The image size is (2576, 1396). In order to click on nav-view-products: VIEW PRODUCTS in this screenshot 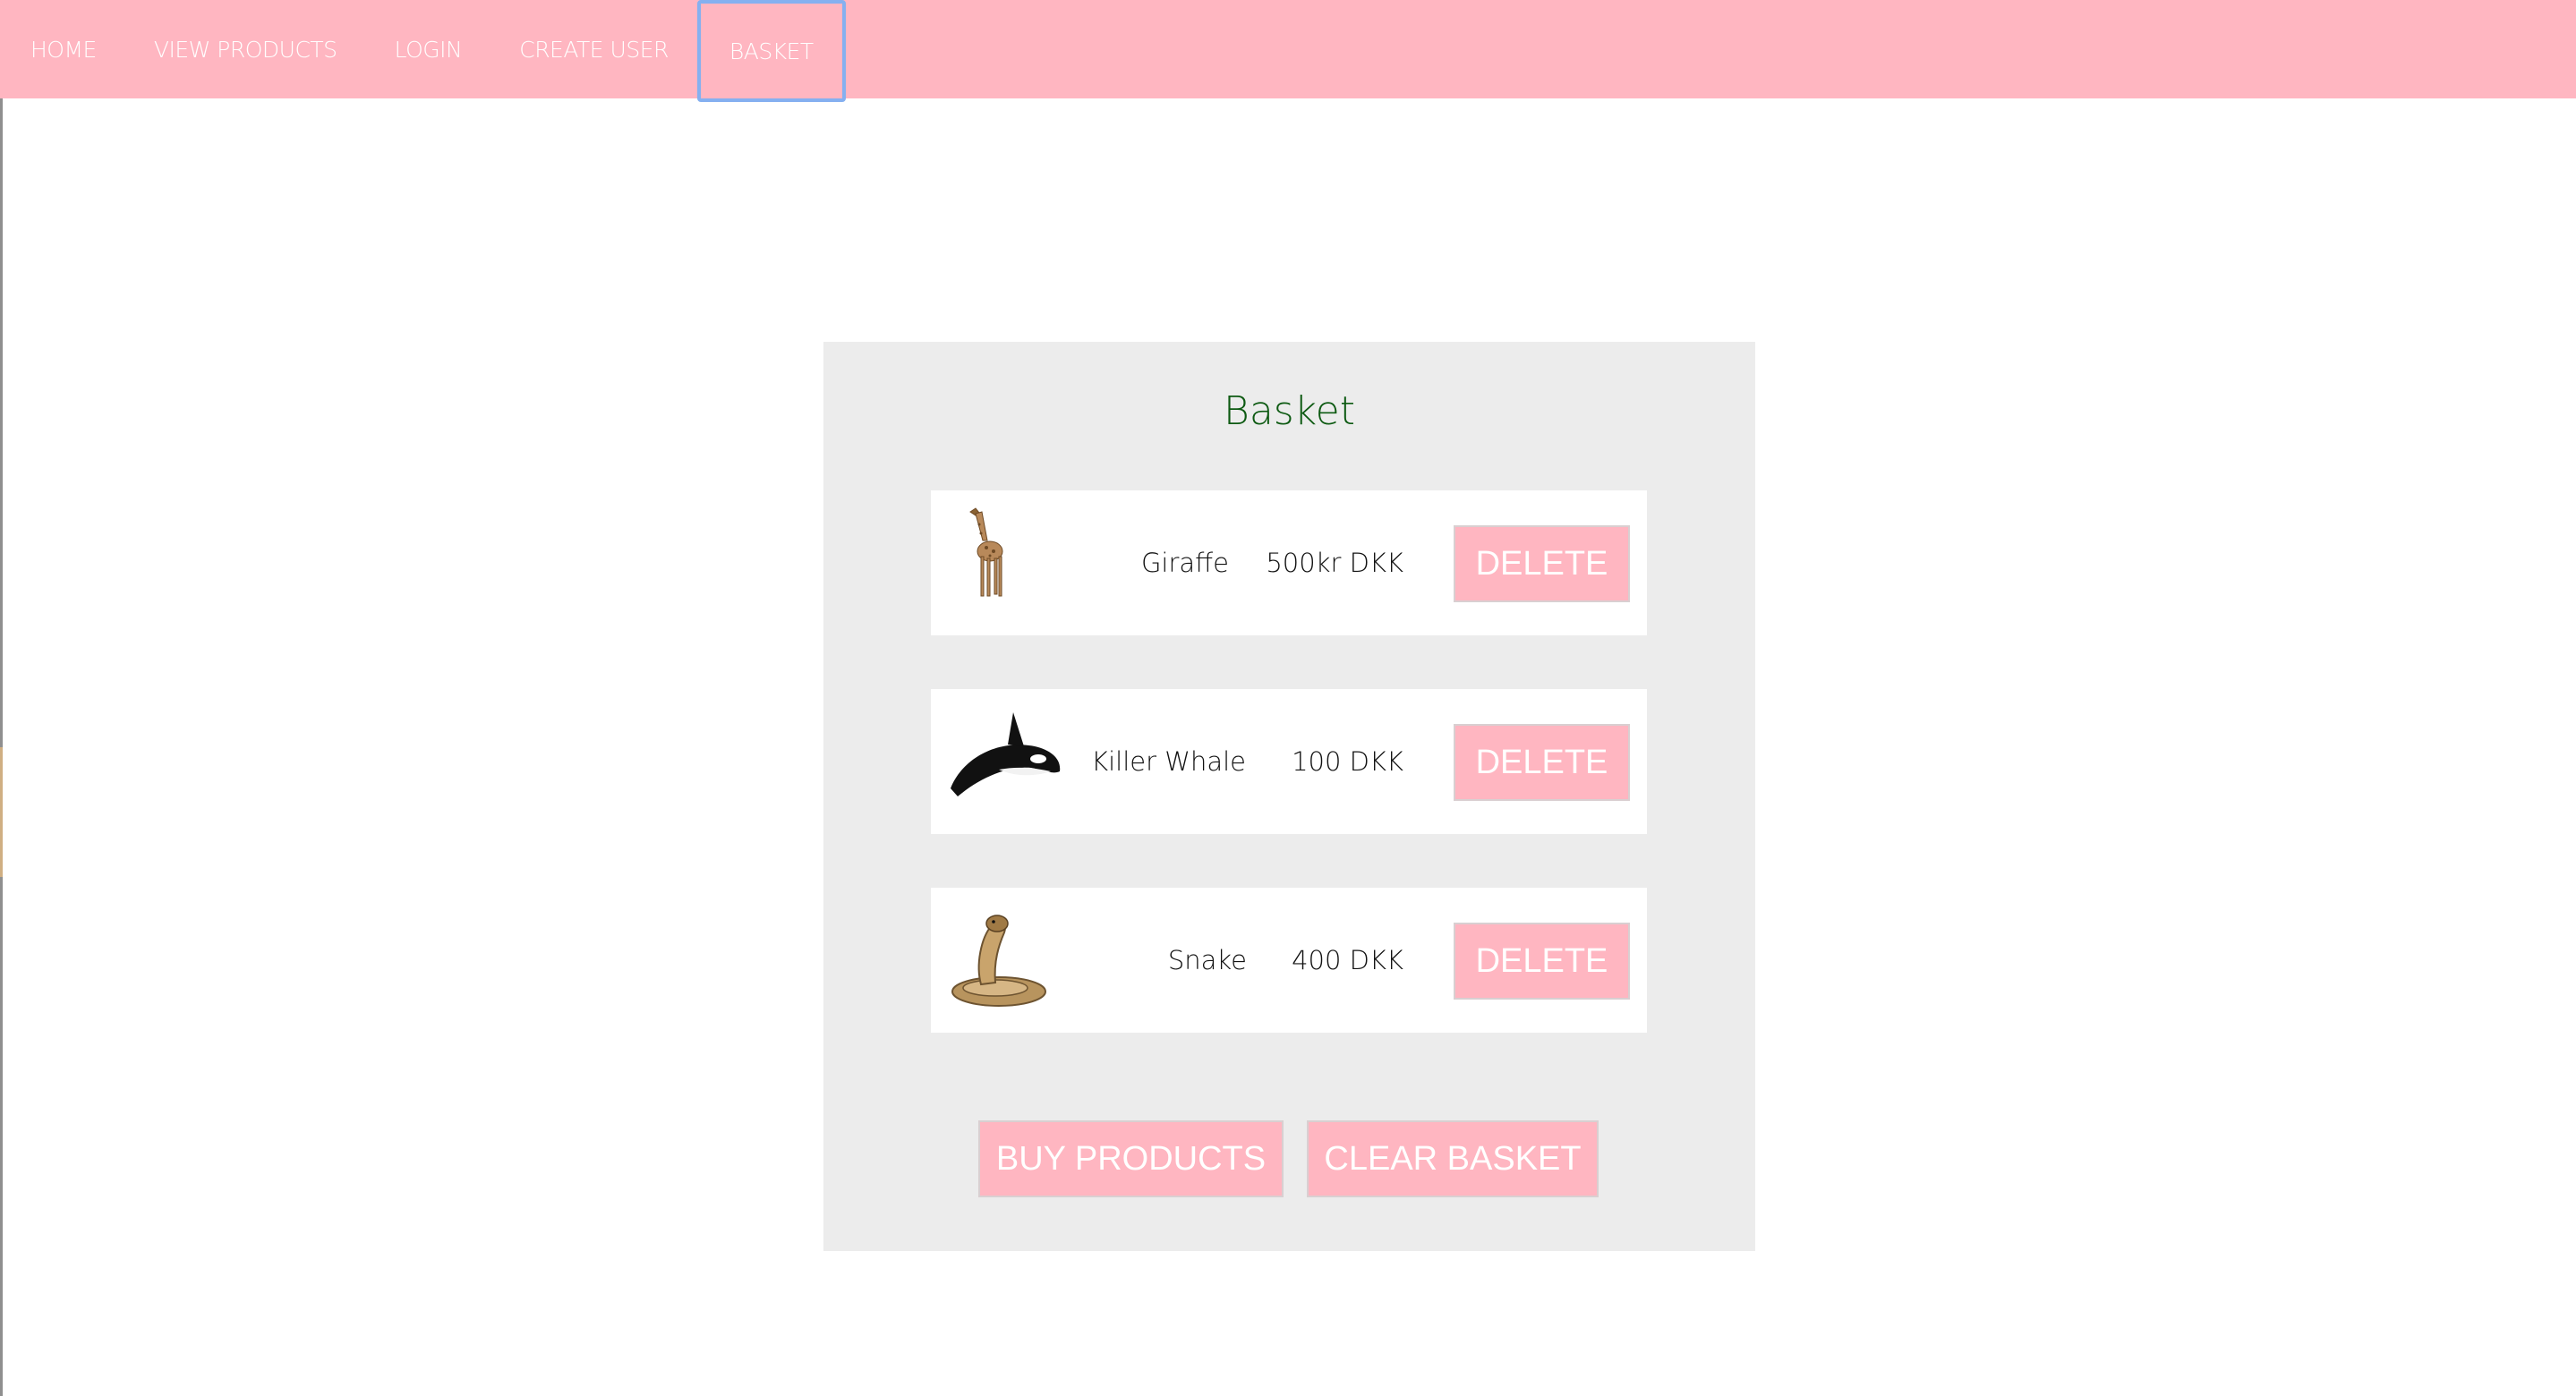, I will do `click(245, 49)`.